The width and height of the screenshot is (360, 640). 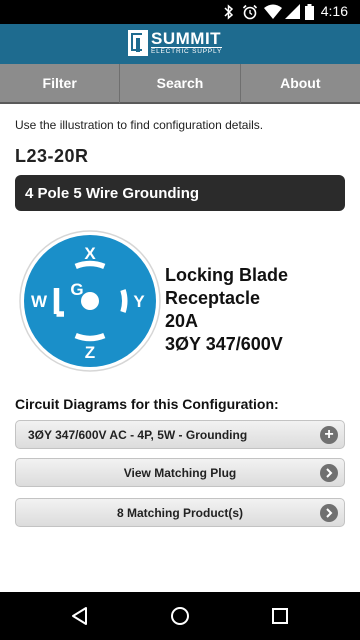 What do you see at coordinates (80, 616) in the screenshot?
I see `back-icon` at bounding box center [80, 616].